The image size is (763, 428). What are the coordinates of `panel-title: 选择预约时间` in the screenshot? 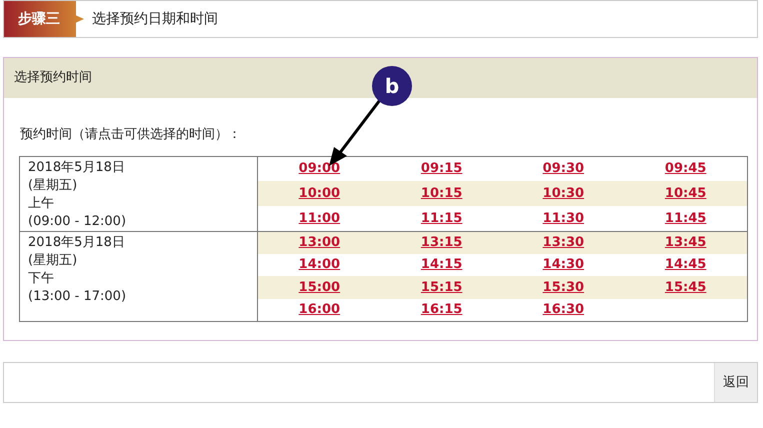 It's located at (53, 78).